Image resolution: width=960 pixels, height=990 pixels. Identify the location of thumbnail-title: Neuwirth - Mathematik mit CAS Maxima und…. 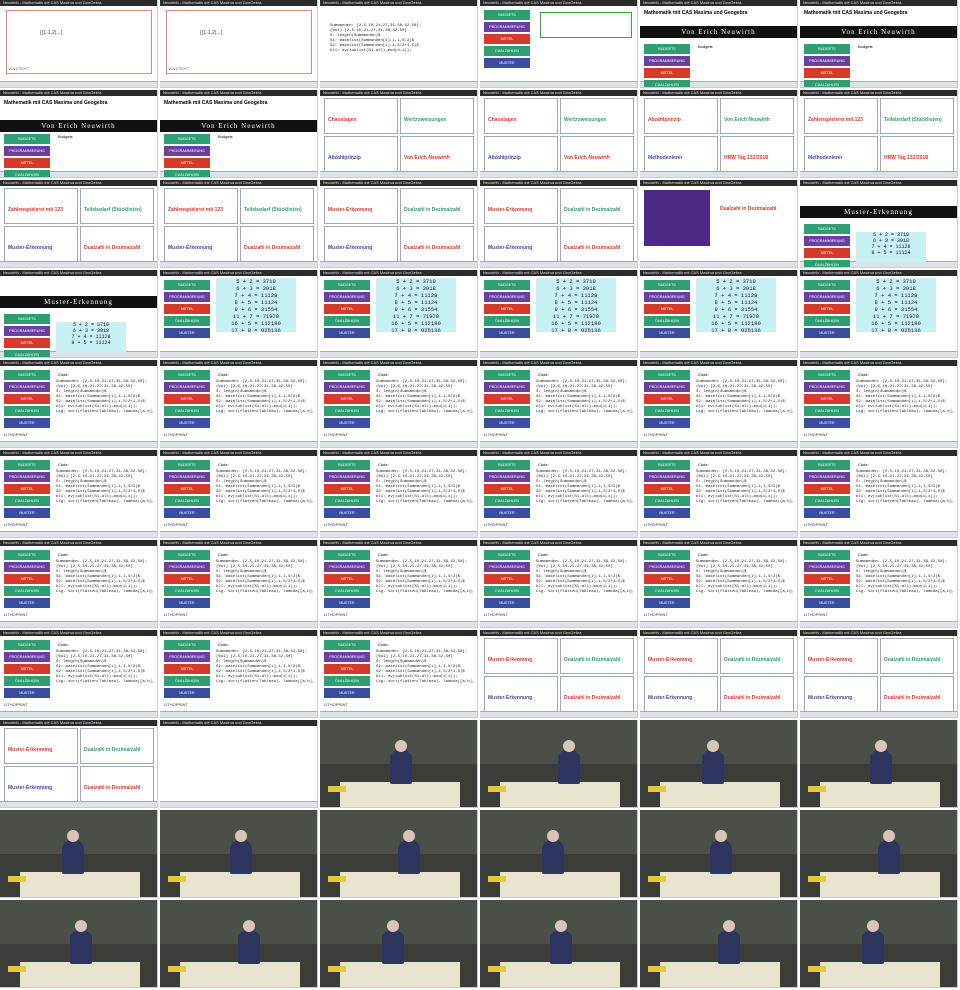
(719, 44).